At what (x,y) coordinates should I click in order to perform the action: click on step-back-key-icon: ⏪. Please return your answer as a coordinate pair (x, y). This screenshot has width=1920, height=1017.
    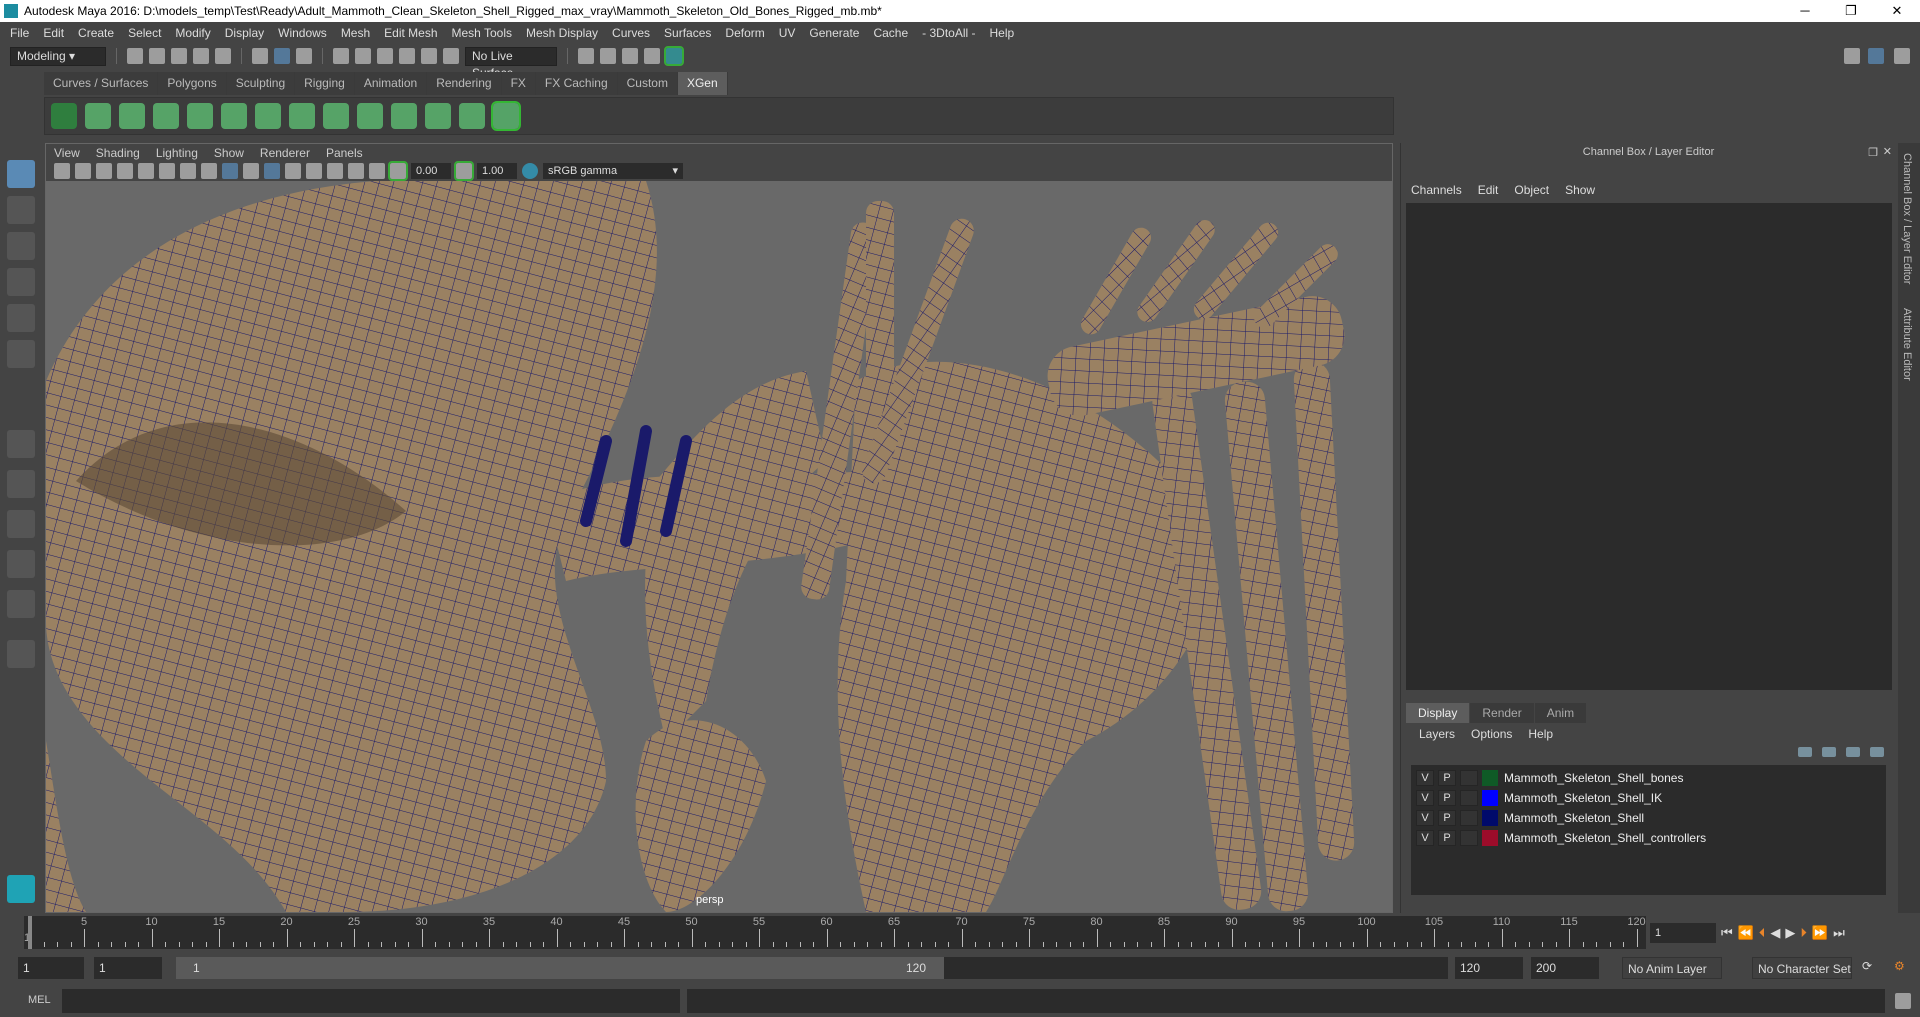
    Looking at the image, I should click on (1746, 933).